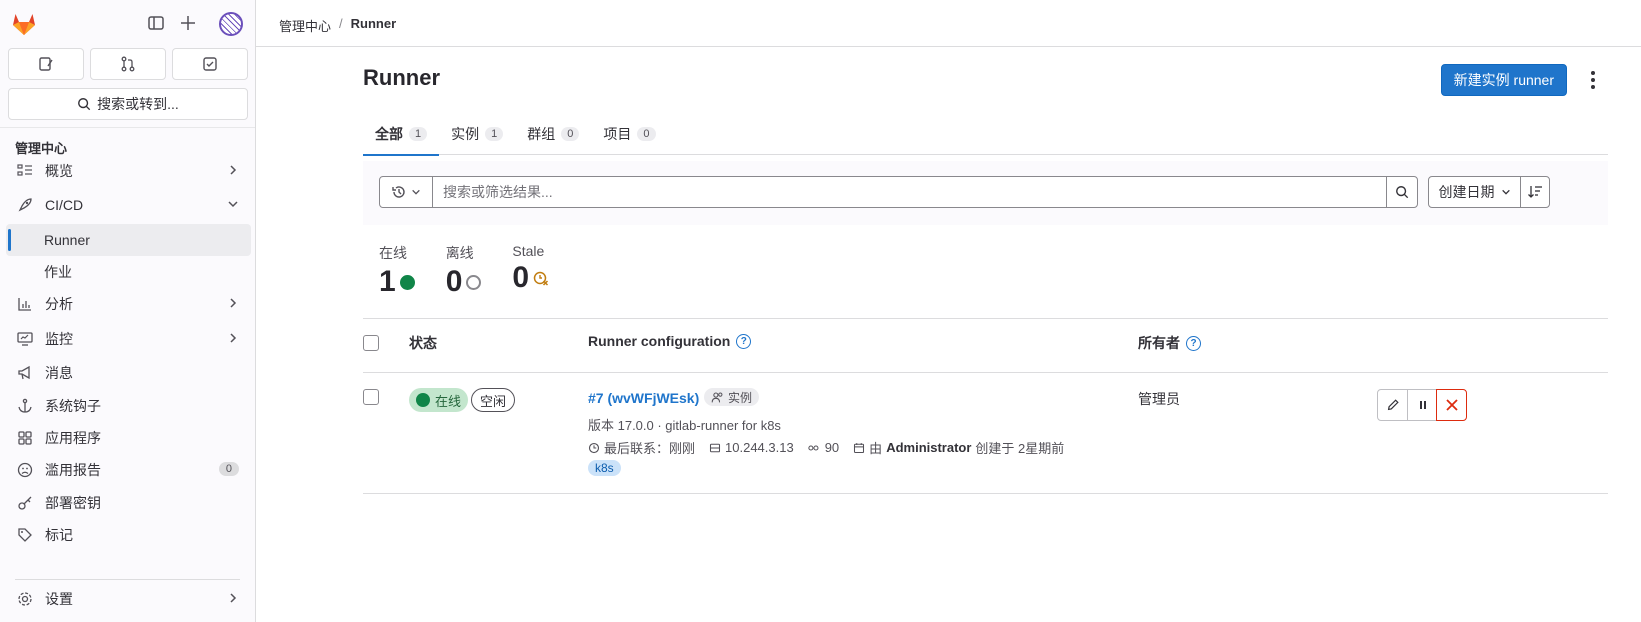 Image resolution: width=1641 pixels, height=622 pixels. What do you see at coordinates (156, 23) in the screenshot?
I see `sidebar-toggle-icon` at bounding box center [156, 23].